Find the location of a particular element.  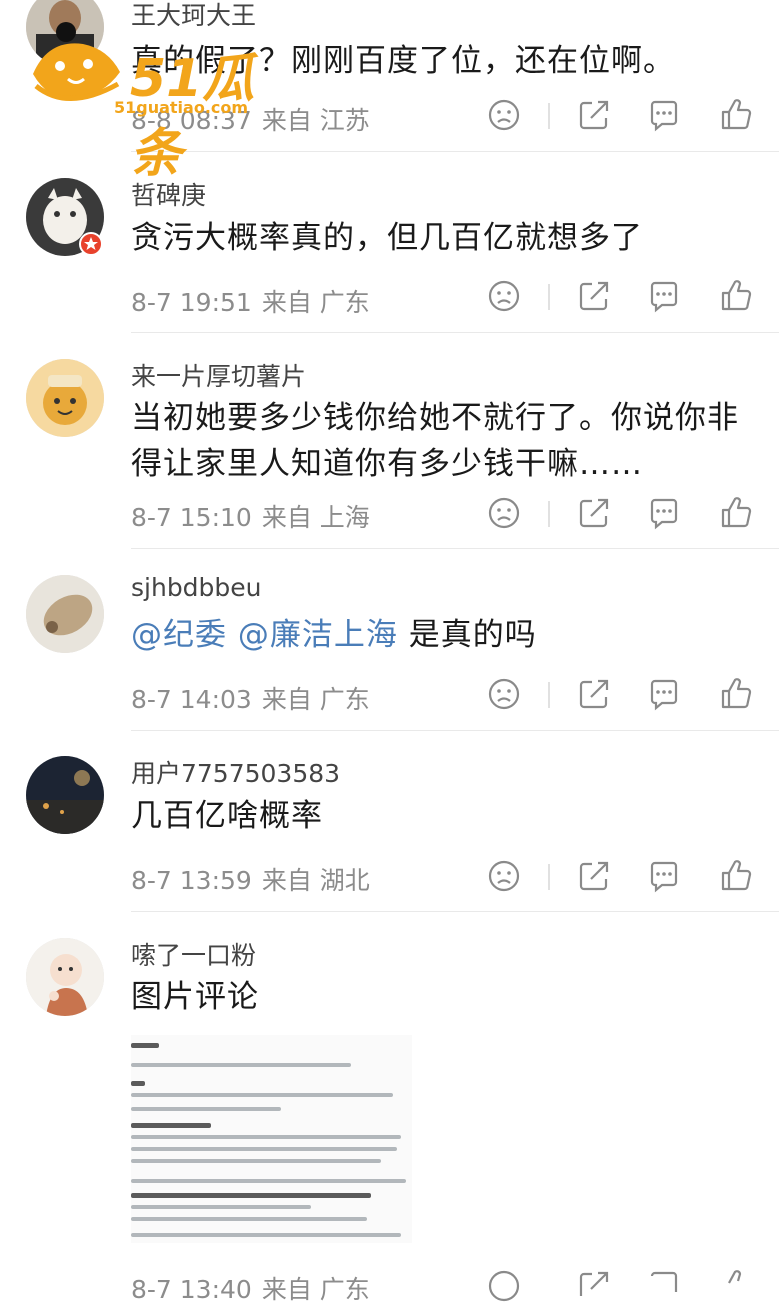

watermark-logo: 51瓜条 51guatiao.com is located at coordinates (163, 109).